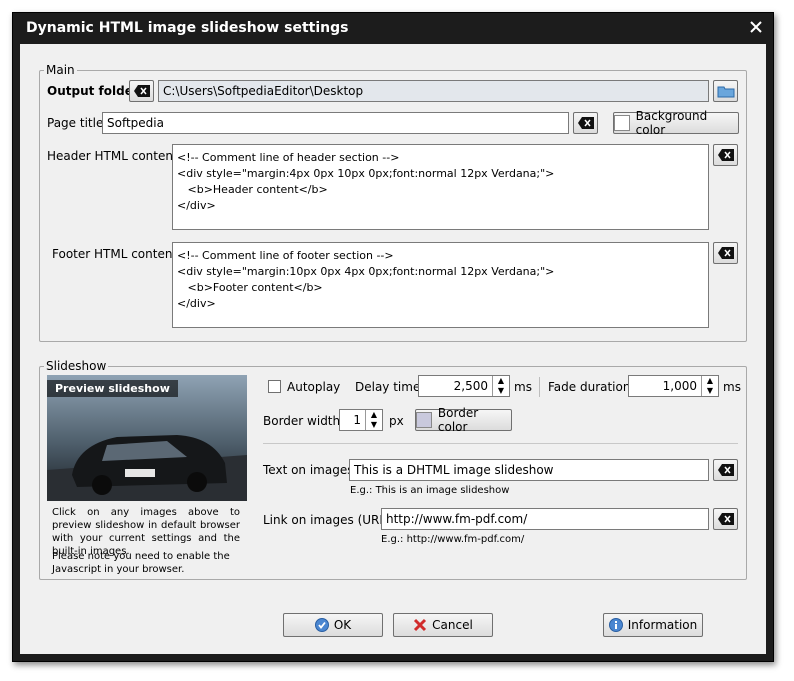 The height and width of the screenshot is (681, 794). What do you see at coordinates (117, 254) in the screenshot?
I see `footer-html-label: Footer HTML content:` at bounding box center [117, 254].